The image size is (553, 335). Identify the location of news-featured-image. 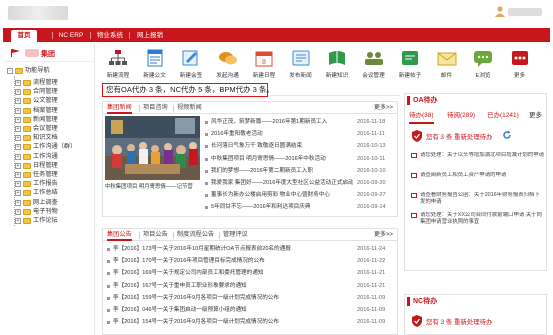
(152, 148).